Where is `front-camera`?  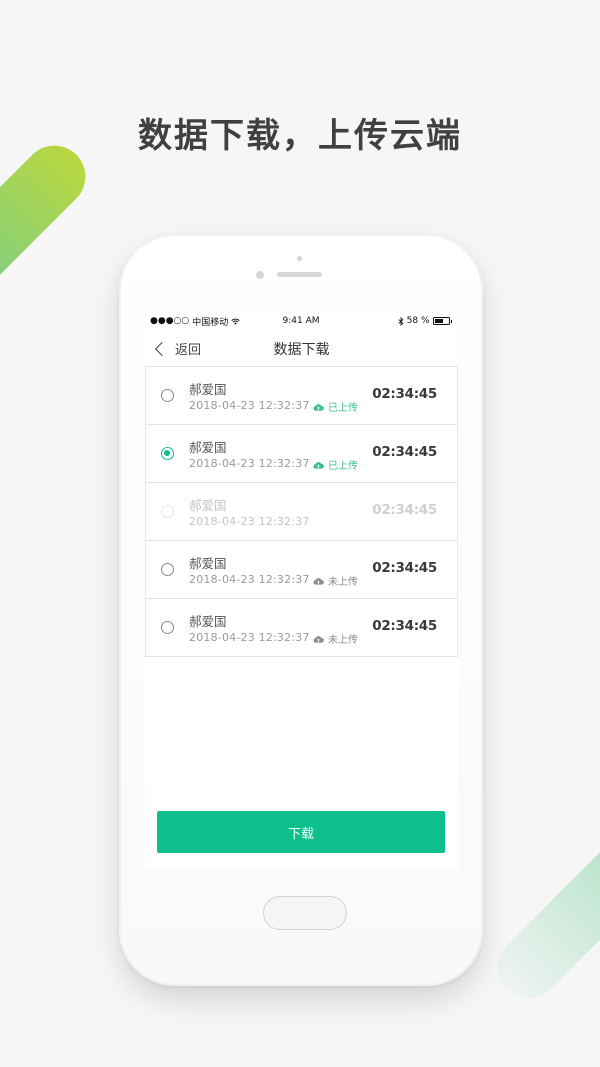 front-camera is located at coordinates (299, 258).